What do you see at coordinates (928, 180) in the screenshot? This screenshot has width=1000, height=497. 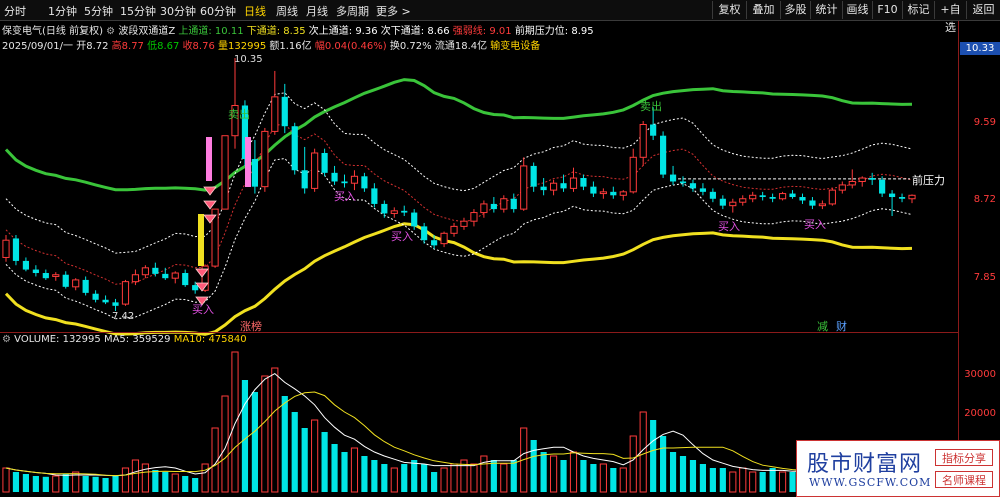 I see `prior-pressure-label: 前压力` at bounding box center [928, 180].